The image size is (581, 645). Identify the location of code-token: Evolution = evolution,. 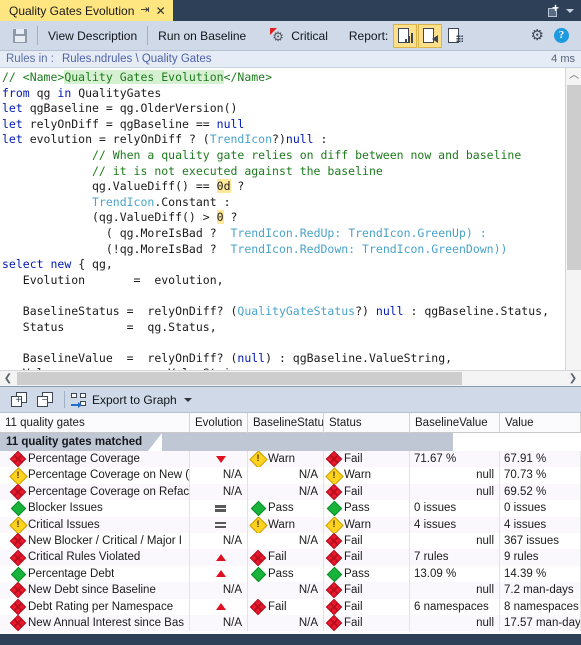
(113, 279).